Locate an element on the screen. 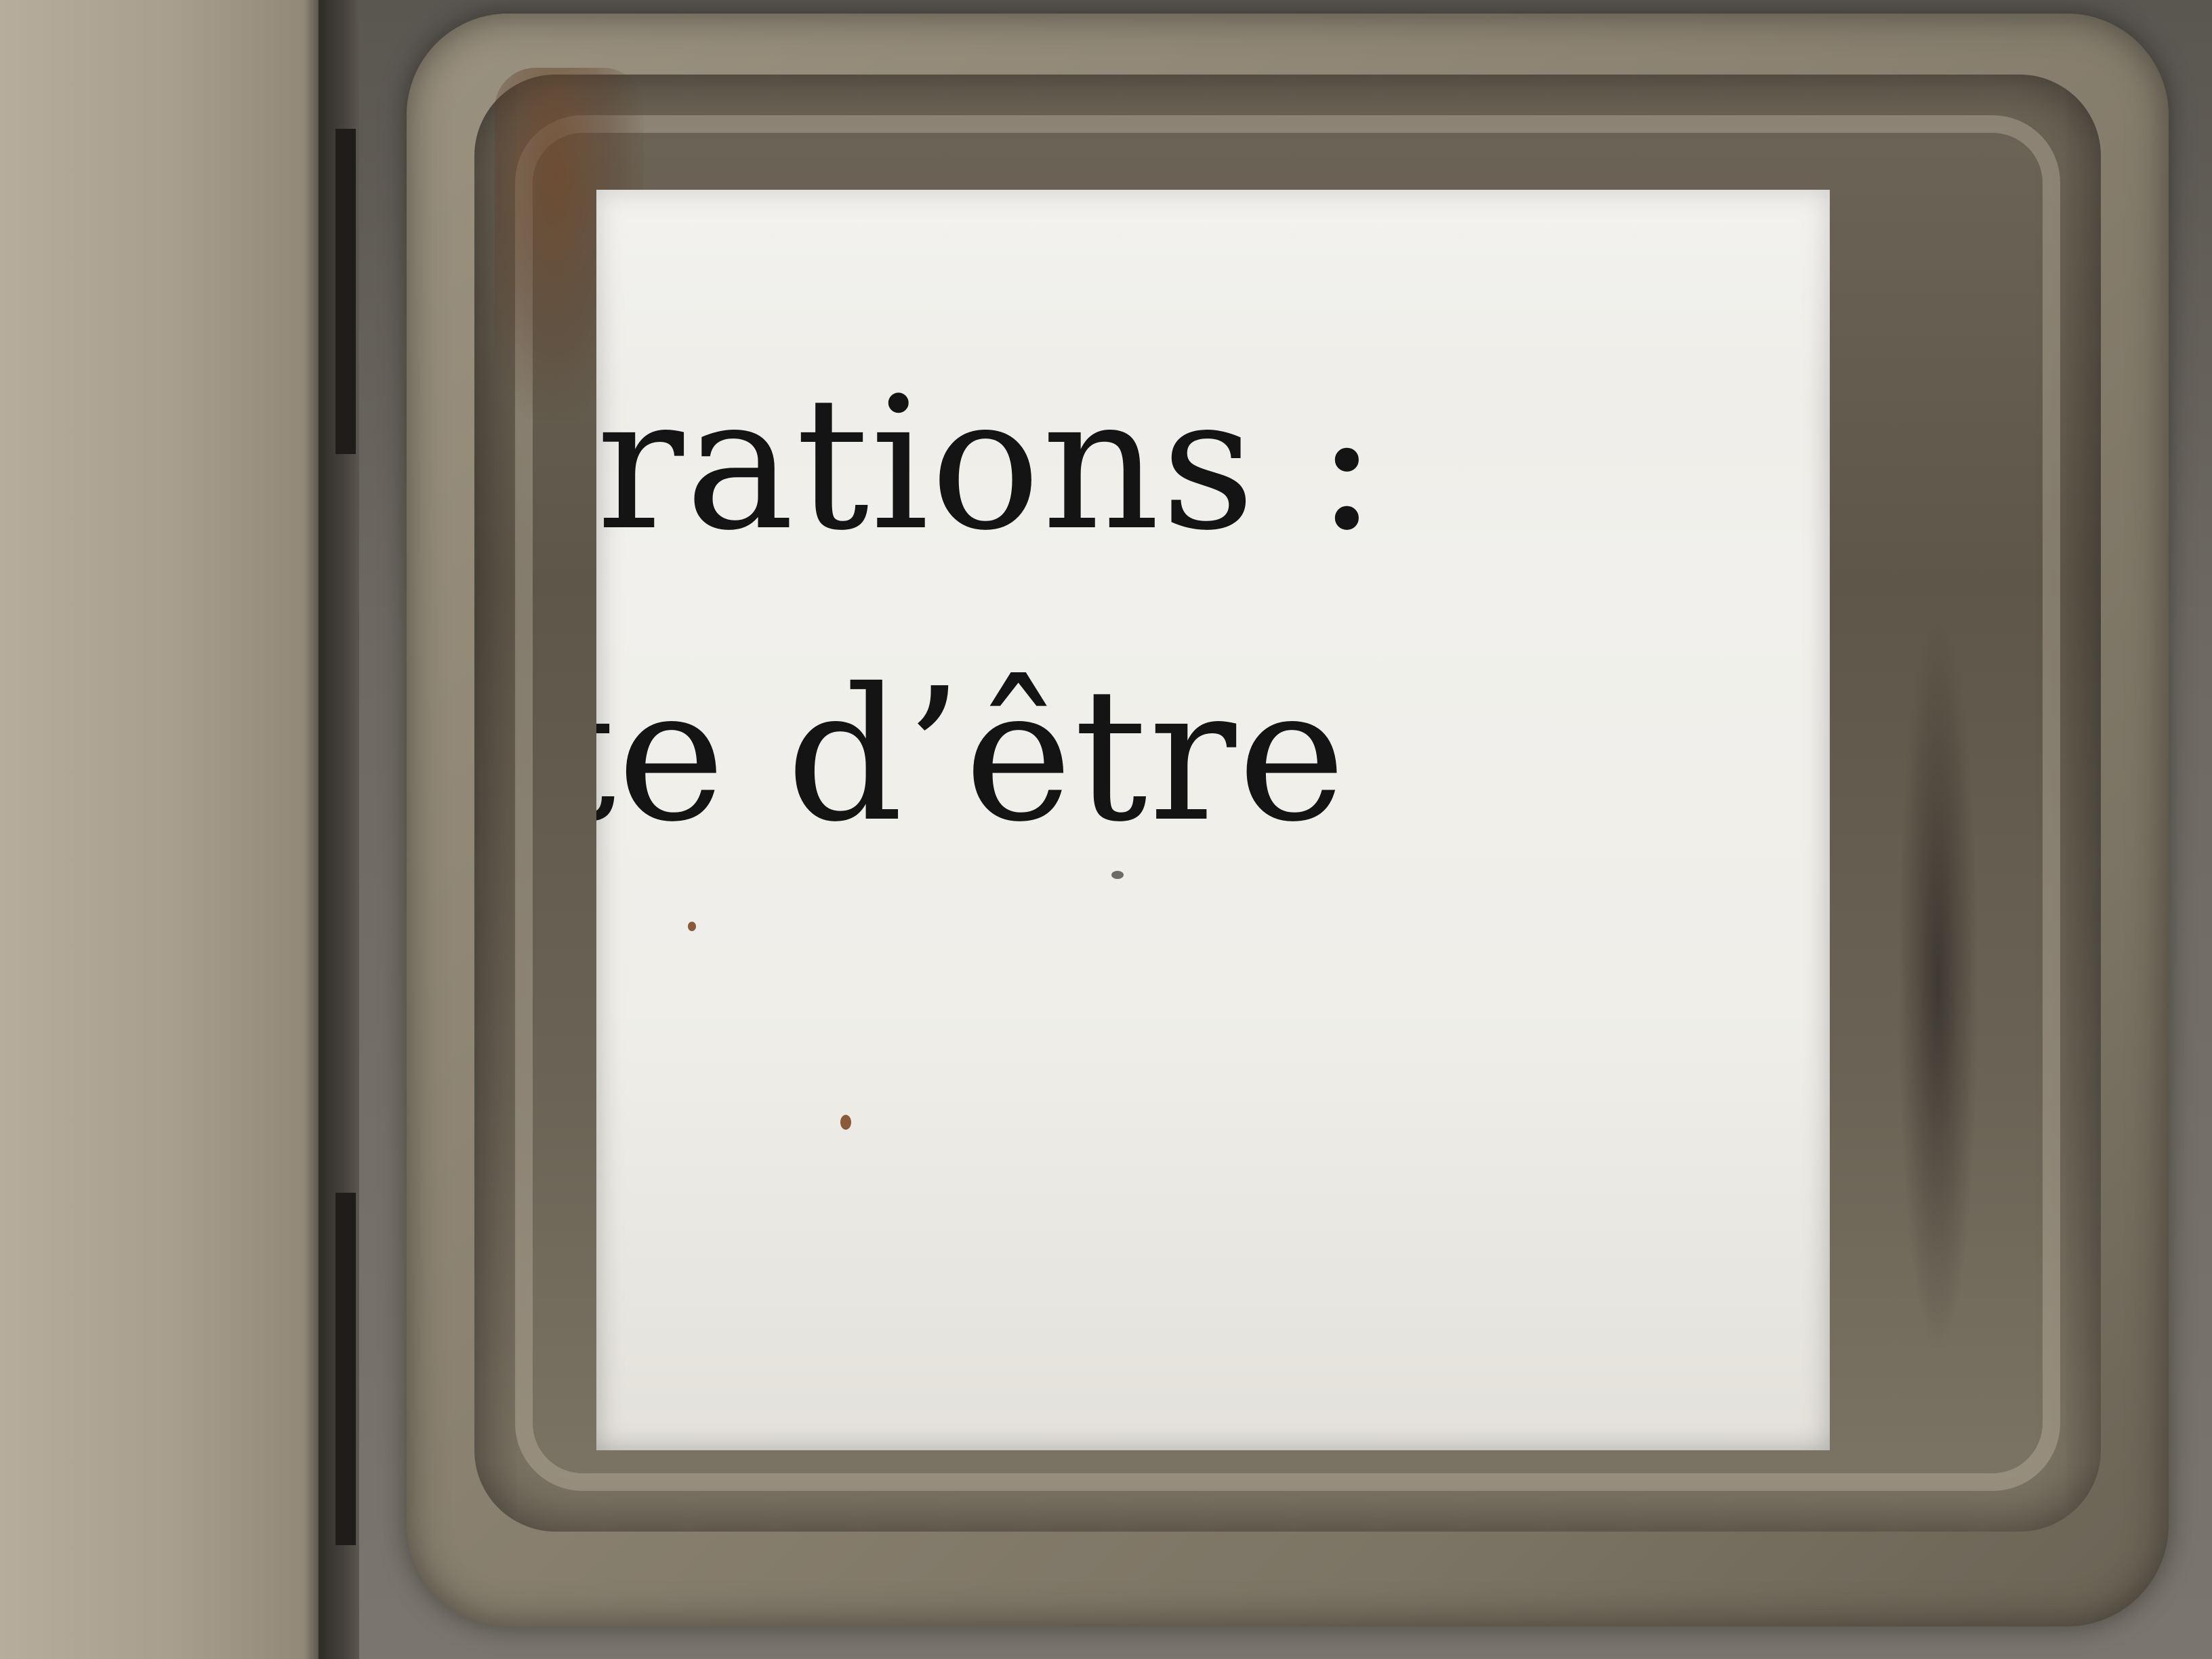  hinge-notch-top is located at coordinates (345, 291).